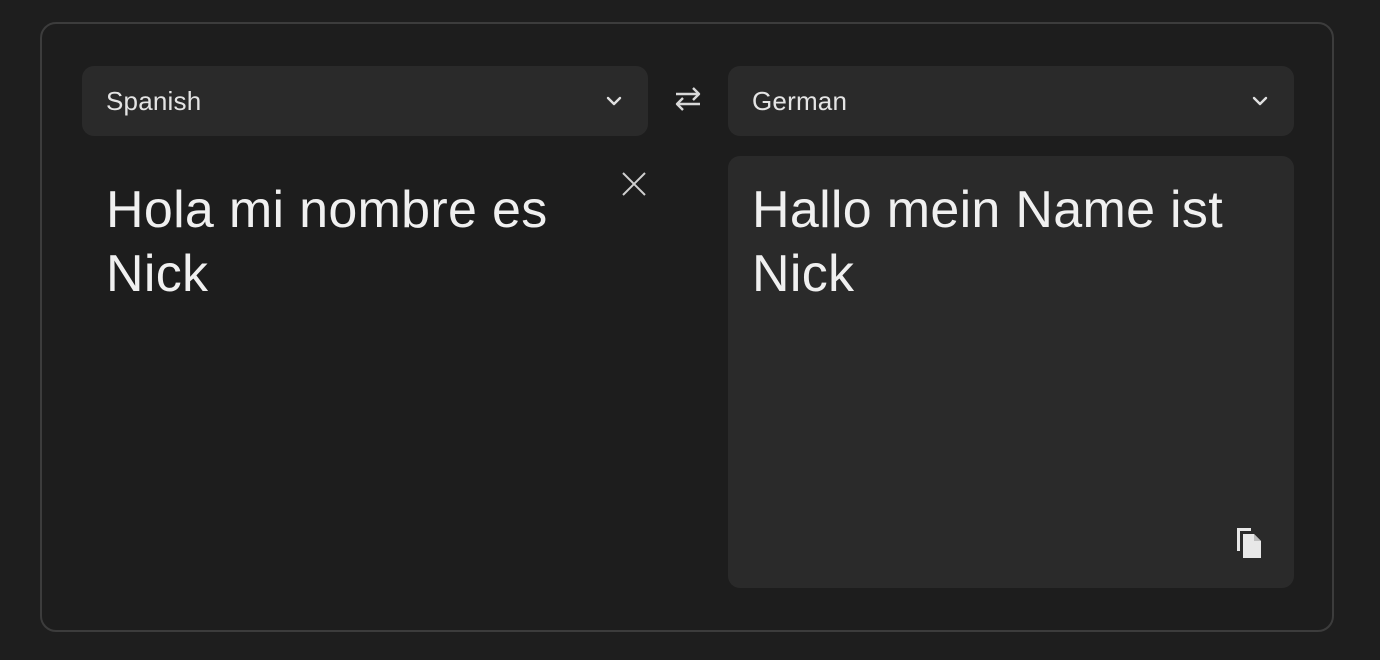 The image size is (1380, 660). I want to click on copy-translation-button, so click(1249, 544).